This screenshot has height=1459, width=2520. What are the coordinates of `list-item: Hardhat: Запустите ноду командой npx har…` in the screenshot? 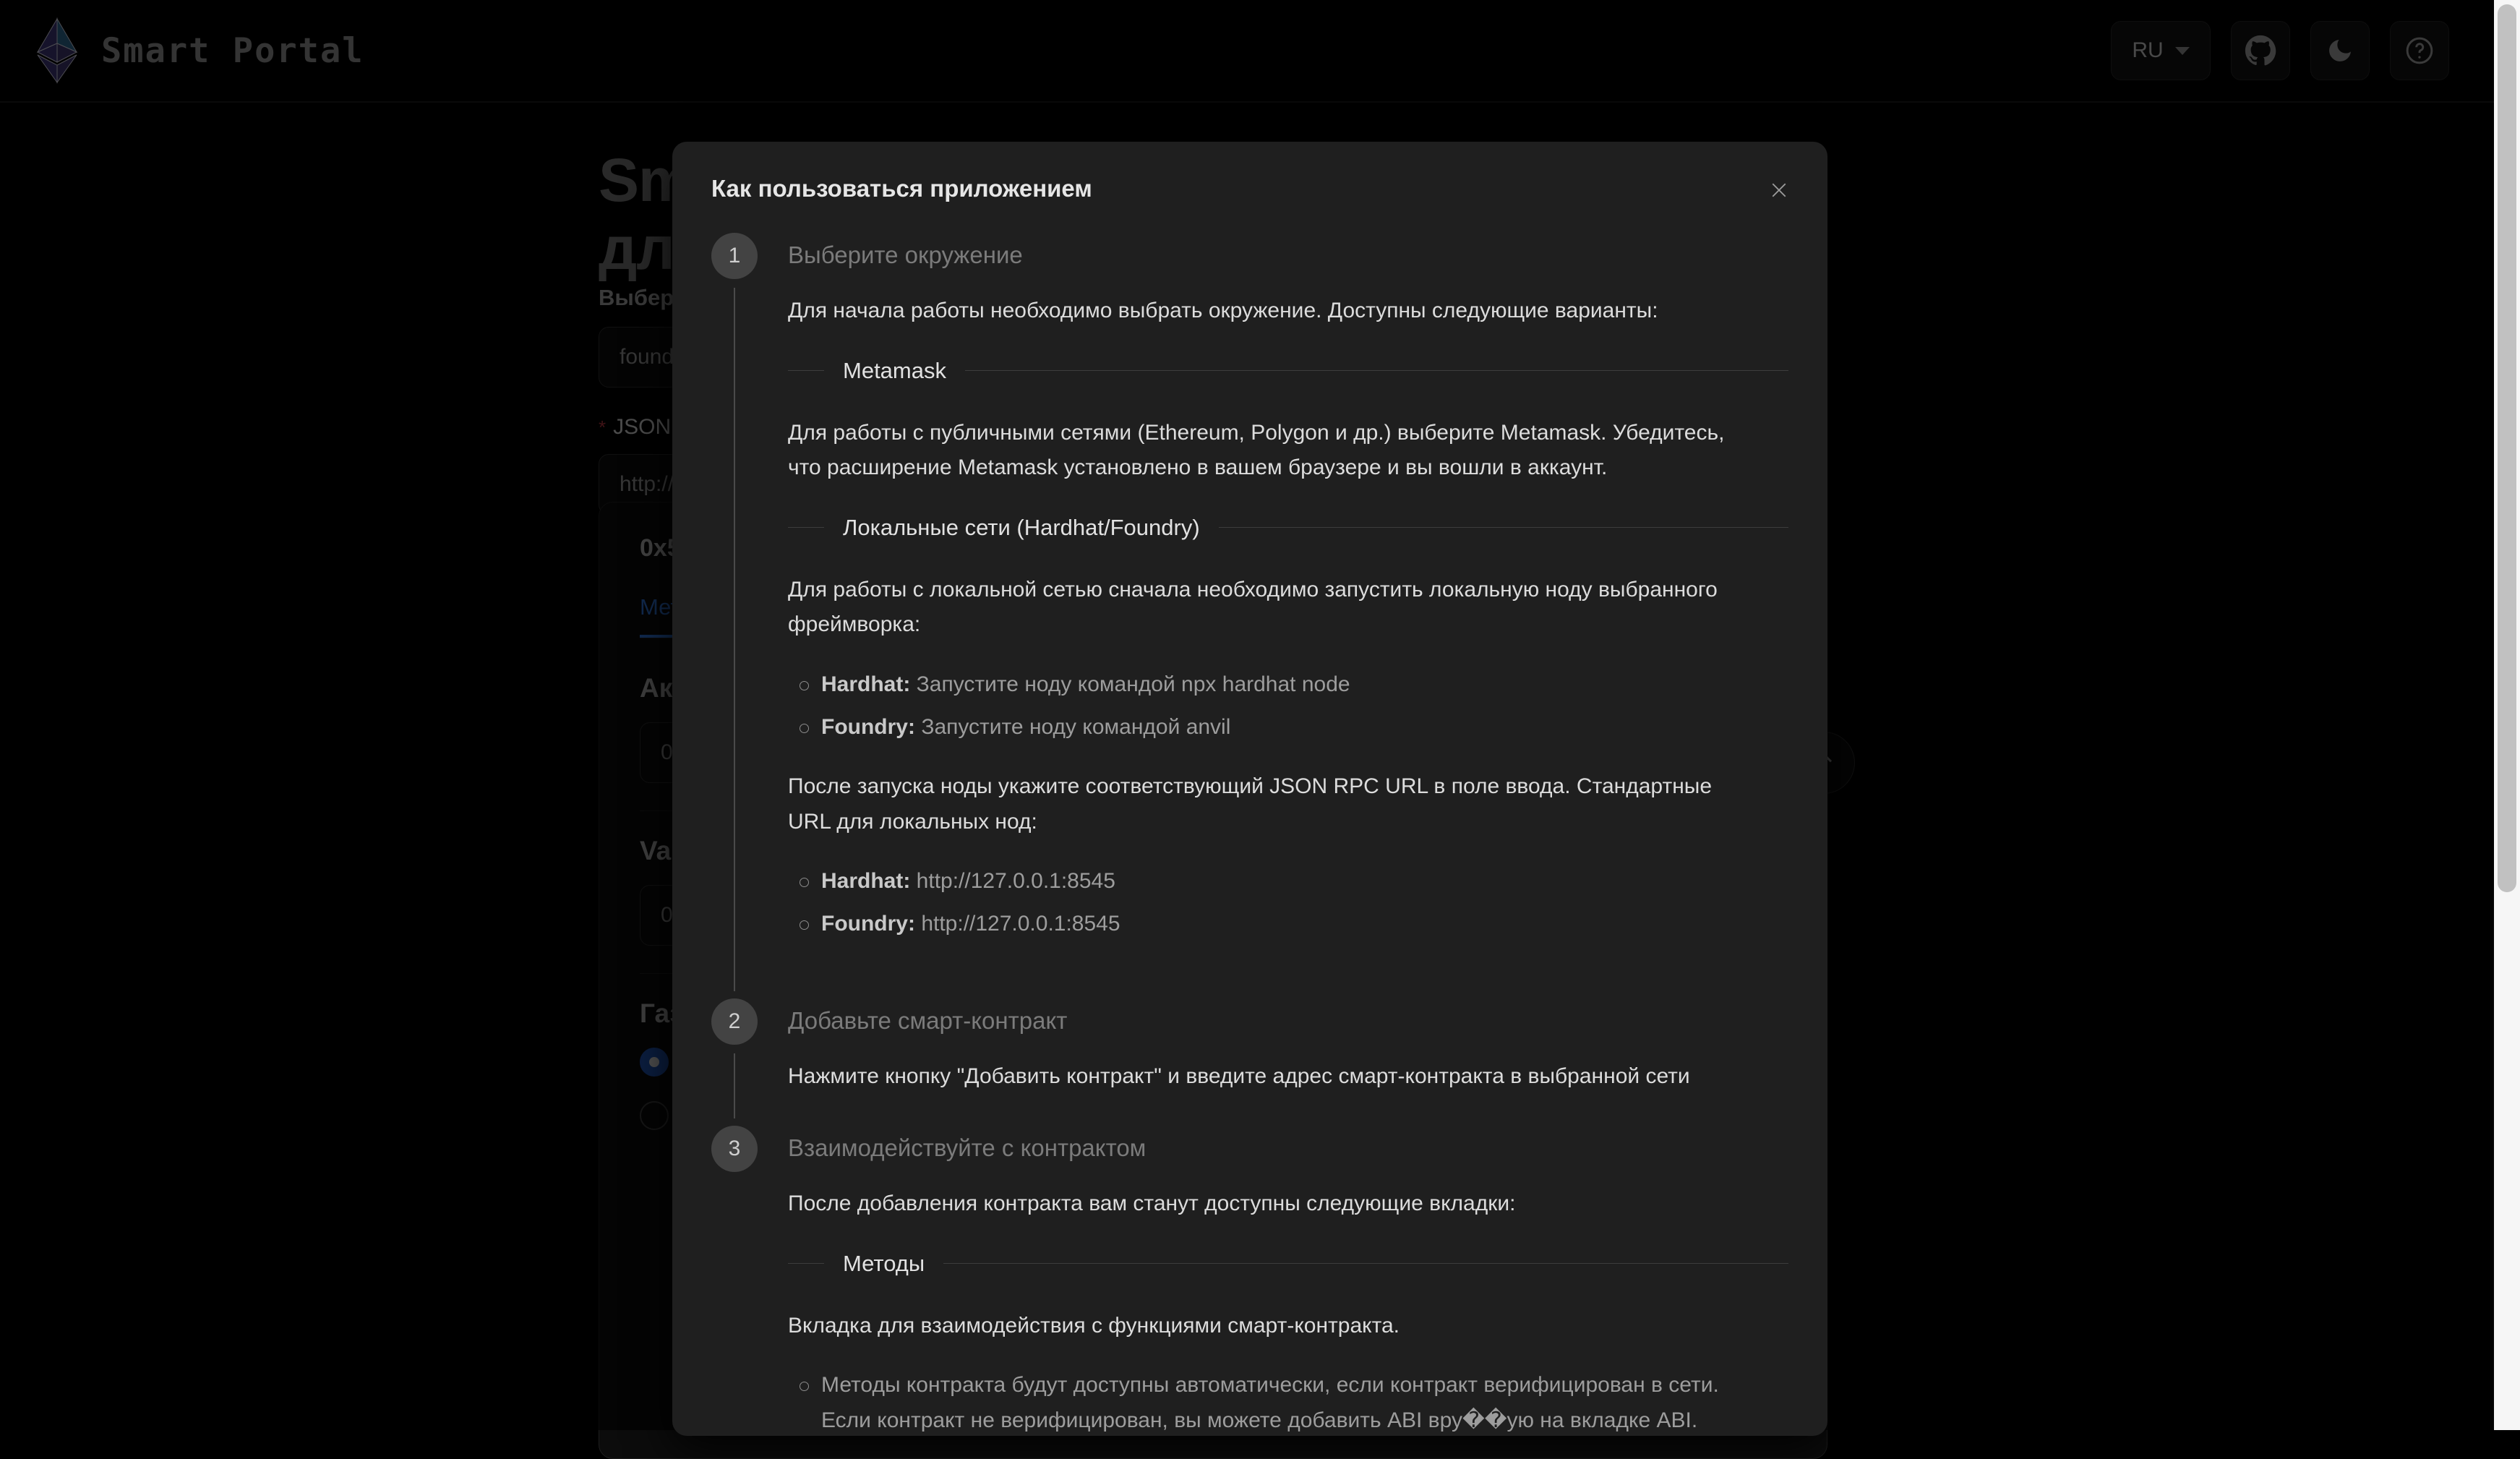 It's located at (1287, 685).